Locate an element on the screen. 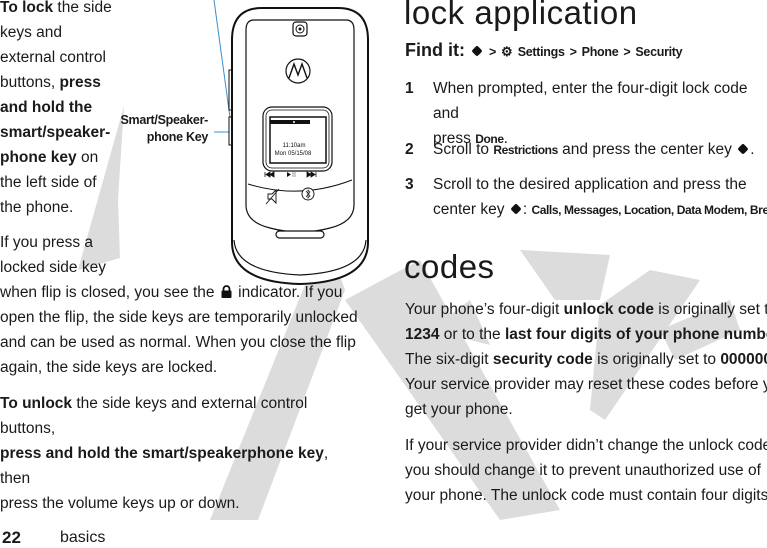  default-security-code: 000000 is located at coordinates (743, 359).